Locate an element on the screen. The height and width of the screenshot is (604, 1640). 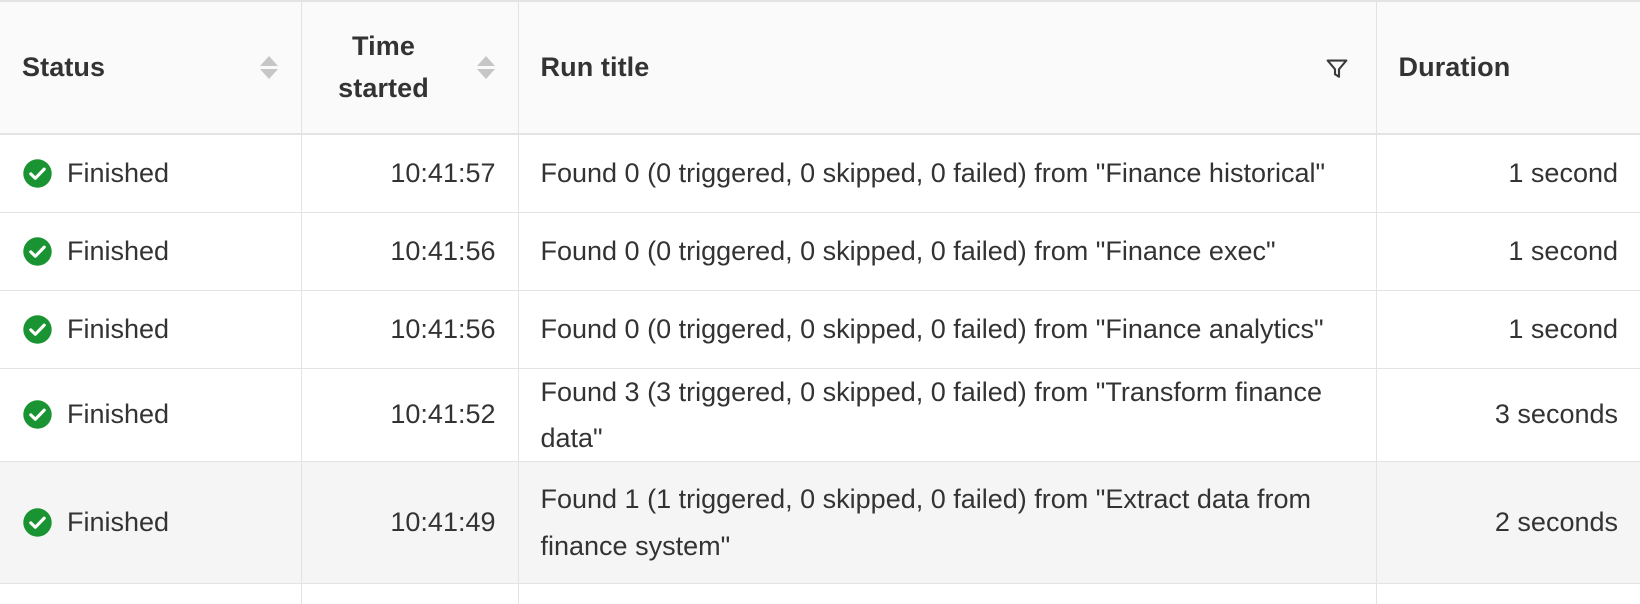
column-header-time-started: Time started is located at coordinates (410, 67).